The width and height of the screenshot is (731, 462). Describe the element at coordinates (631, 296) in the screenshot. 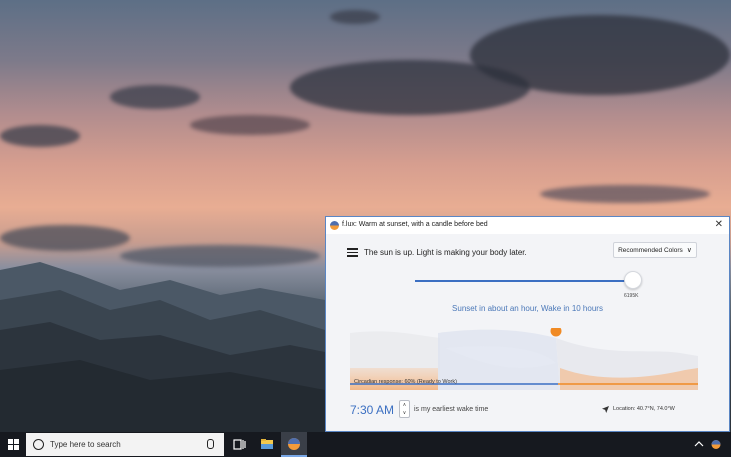

I see `color-temperature-value: 6195K` at that location.